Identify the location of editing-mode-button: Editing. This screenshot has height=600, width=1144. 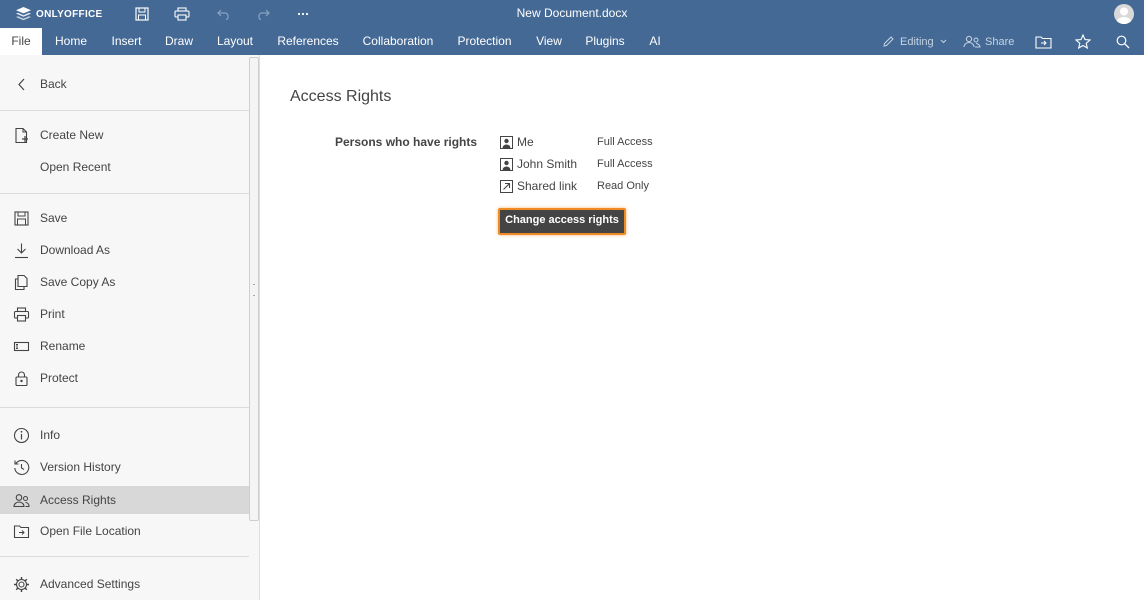
(914, 41).